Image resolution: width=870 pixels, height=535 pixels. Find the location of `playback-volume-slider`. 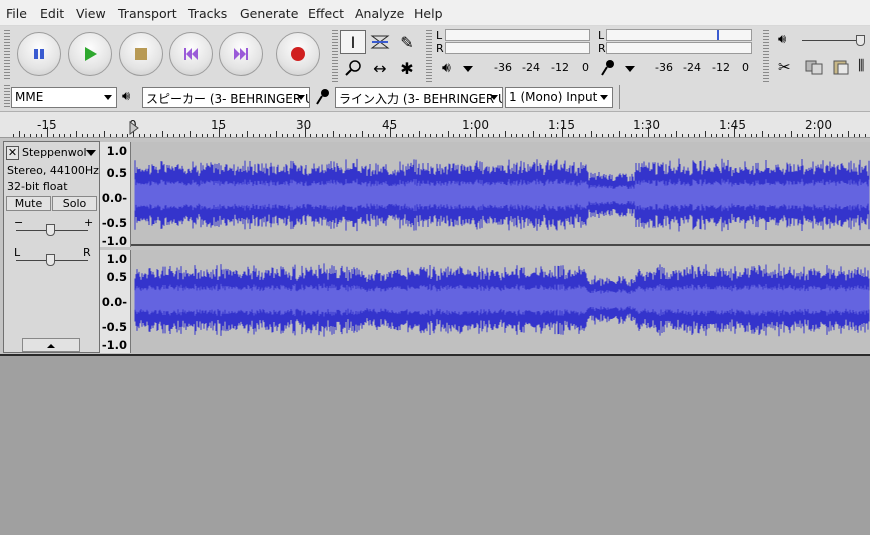

playback-volume-slider is located at coordinates (833, 40).